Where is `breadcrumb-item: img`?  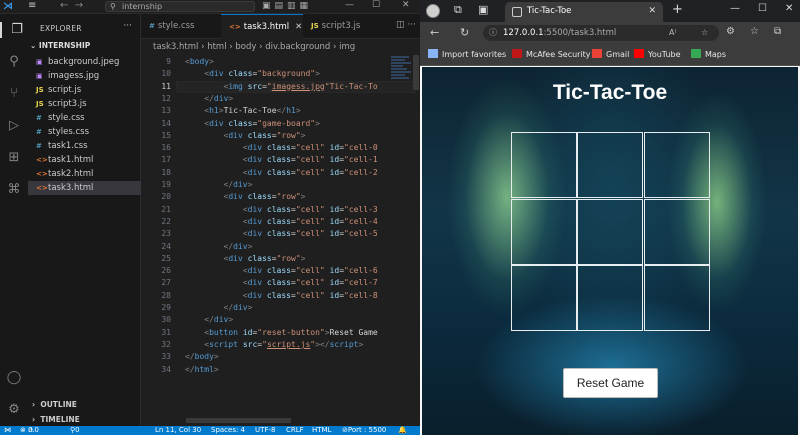 breadcrumb-item: img is located at coordinates (347, 47).